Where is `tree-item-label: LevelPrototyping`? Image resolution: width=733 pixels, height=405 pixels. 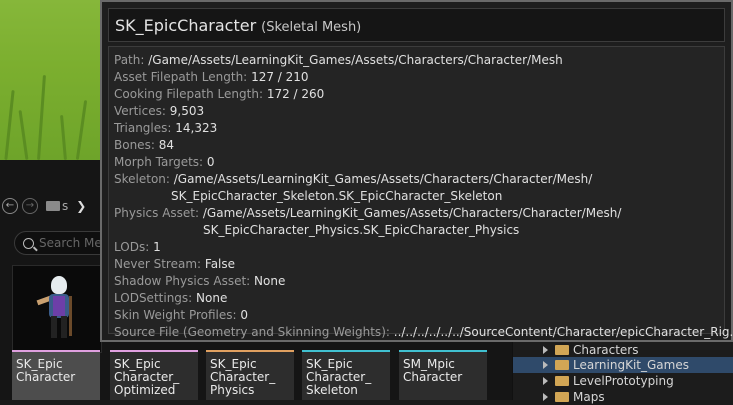 tree-item-label: LevelPrototyping is located at coordinates (623, 381).